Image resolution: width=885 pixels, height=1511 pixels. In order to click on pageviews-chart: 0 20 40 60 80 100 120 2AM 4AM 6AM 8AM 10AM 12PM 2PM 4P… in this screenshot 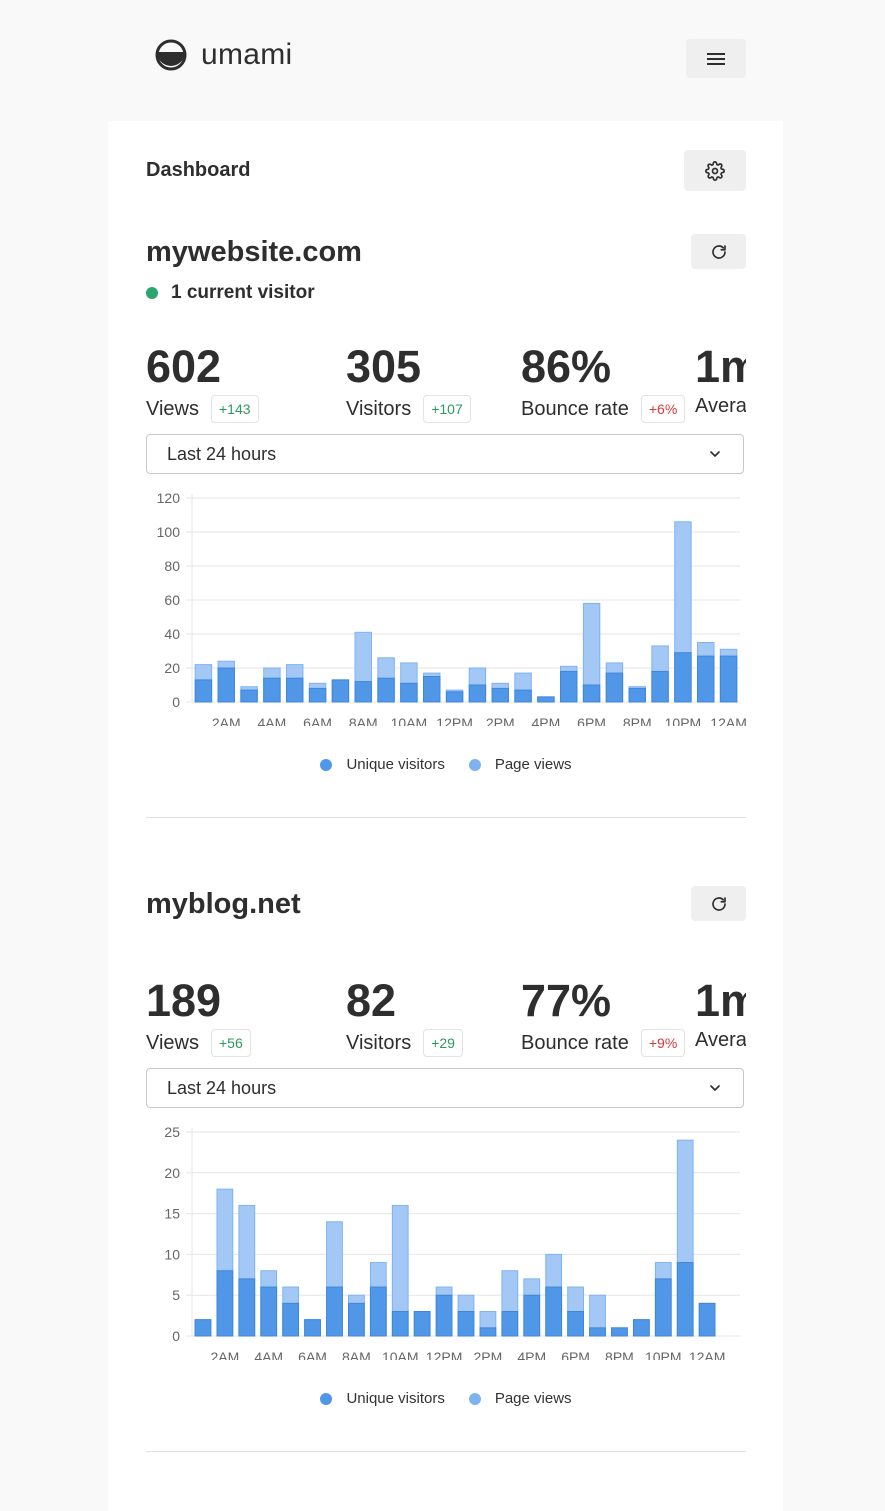, I will do `click(446, 636)`.